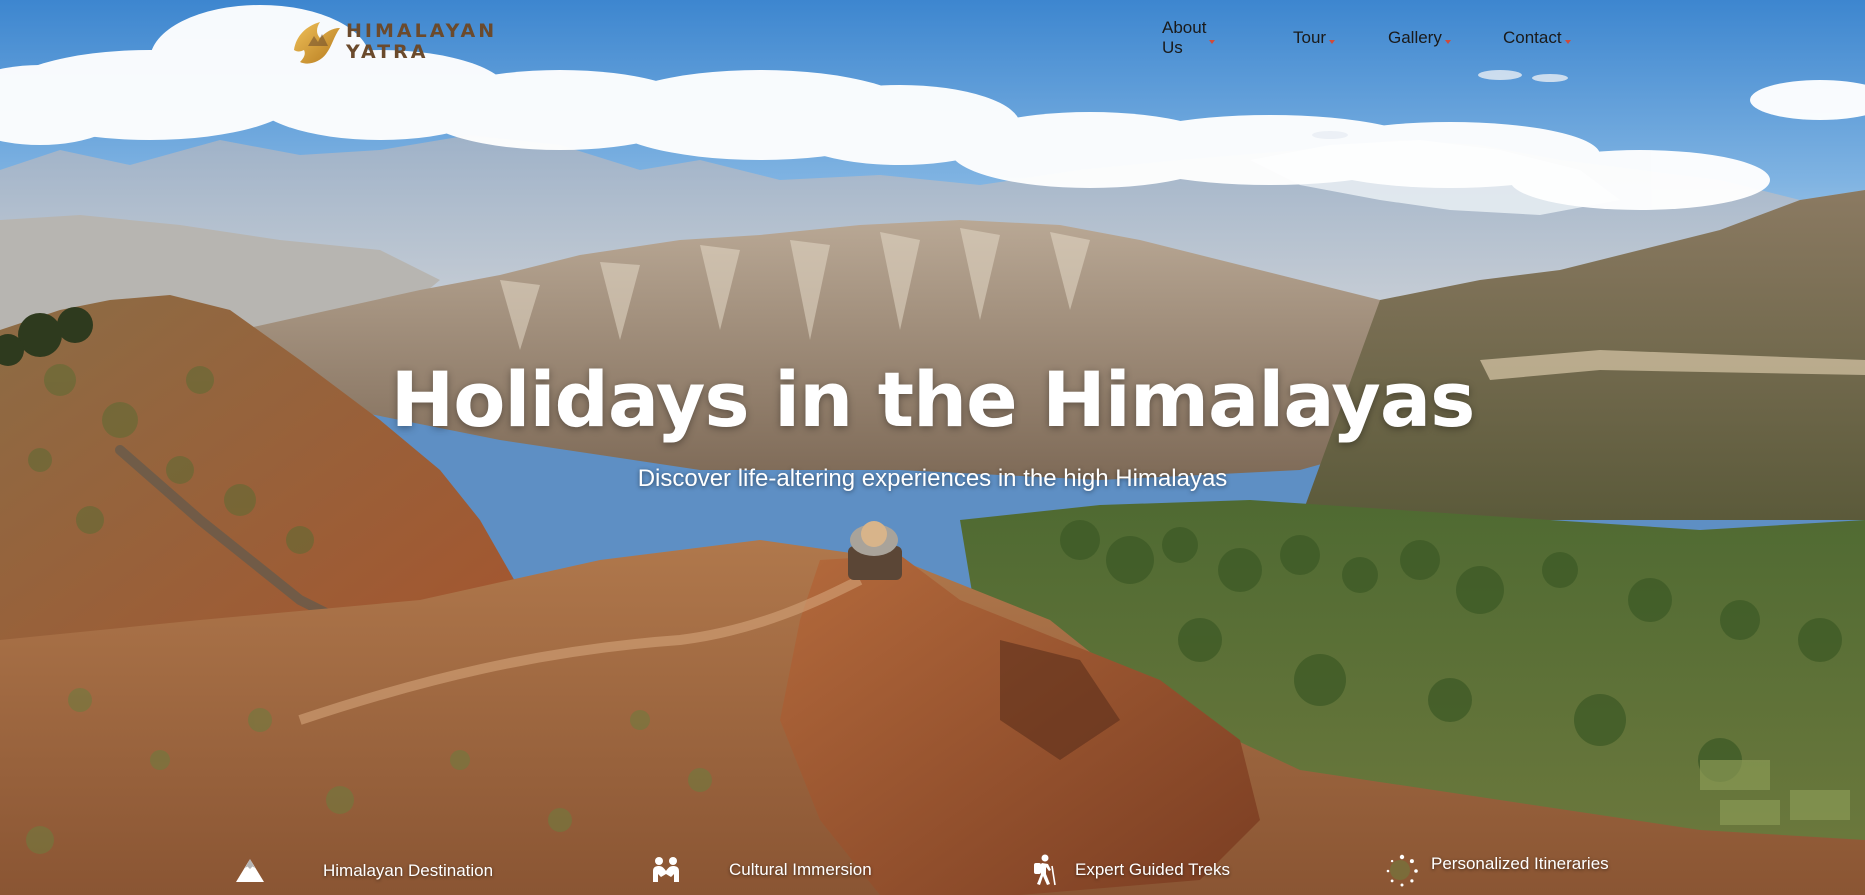  I want to click on brand-name: HIMALAYAN YATRA, so click(421, 42).